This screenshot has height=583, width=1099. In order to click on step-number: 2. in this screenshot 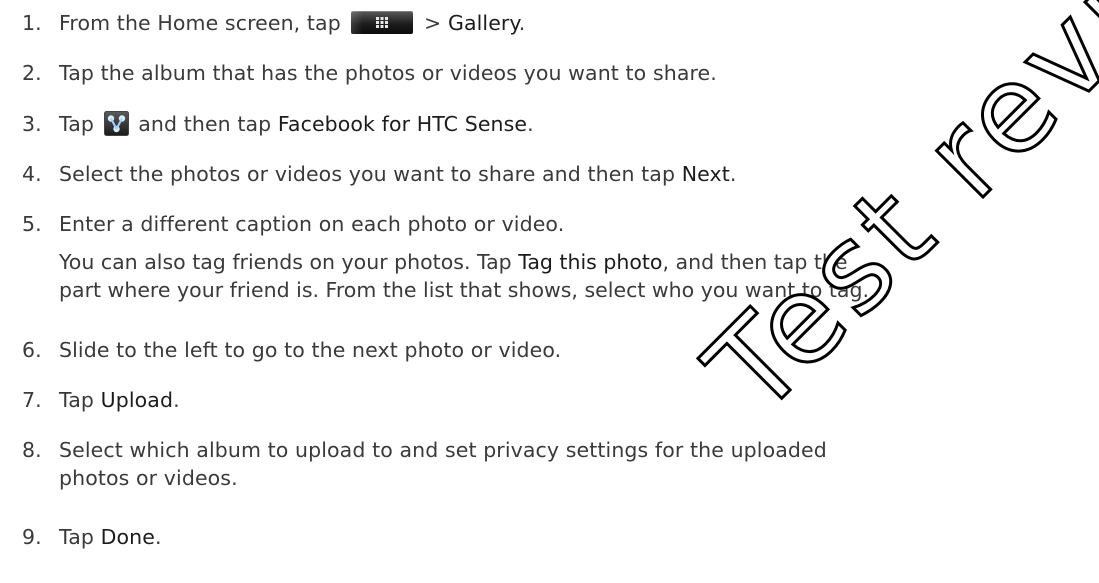, I will do `click(32, 73)`.